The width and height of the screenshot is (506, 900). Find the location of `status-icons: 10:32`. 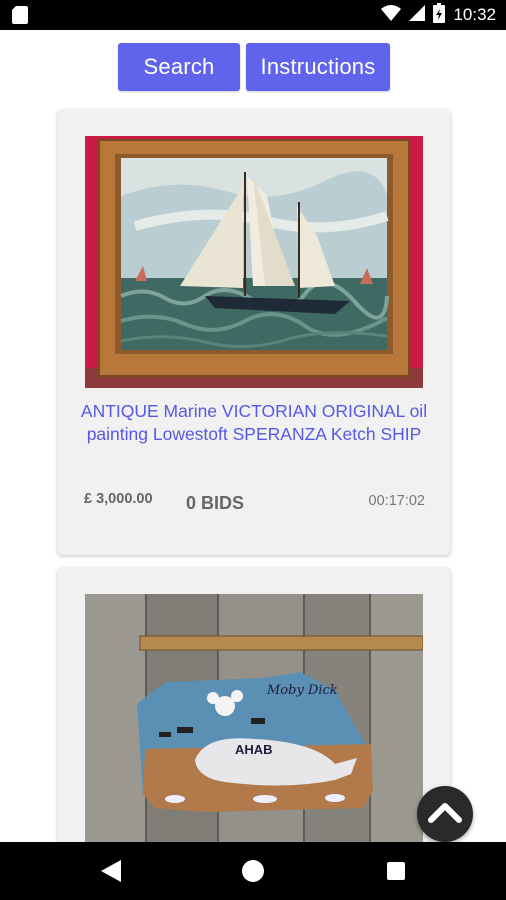

status-icons: 10:32 is located at coordinates (438, 15).